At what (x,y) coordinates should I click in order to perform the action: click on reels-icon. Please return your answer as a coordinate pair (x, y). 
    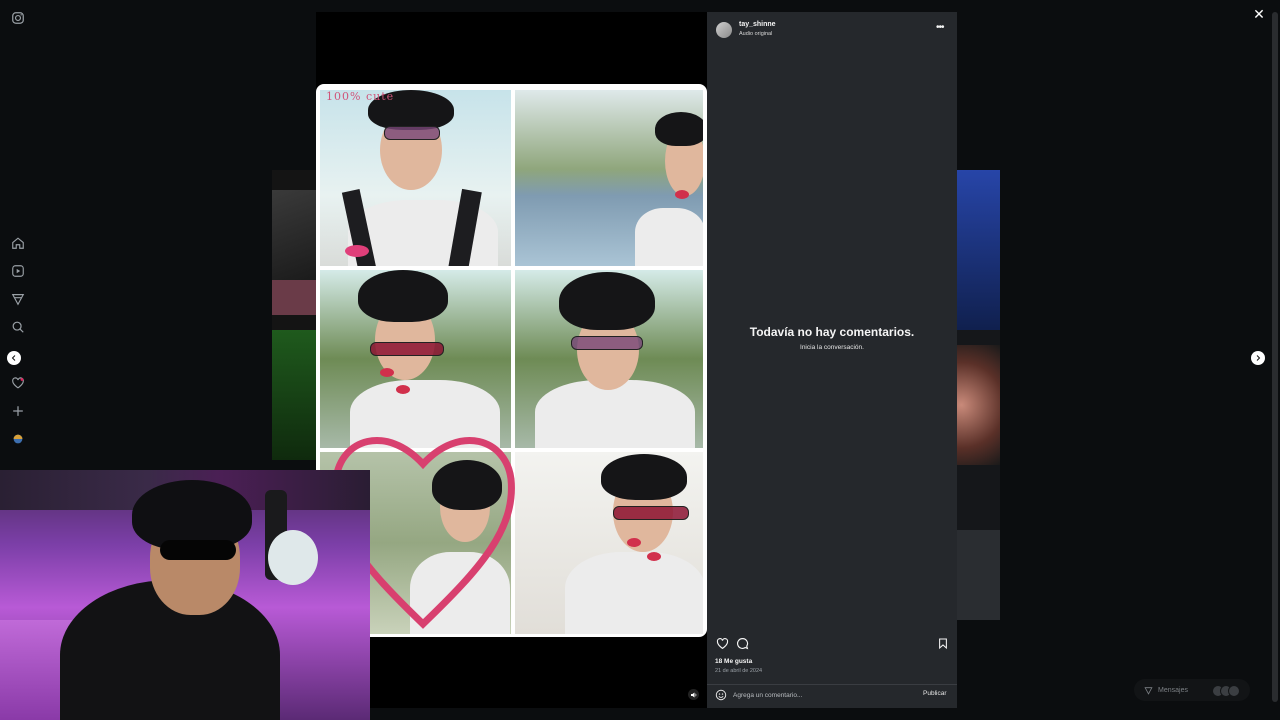
    Looking at the image, I should click on (18, 271).